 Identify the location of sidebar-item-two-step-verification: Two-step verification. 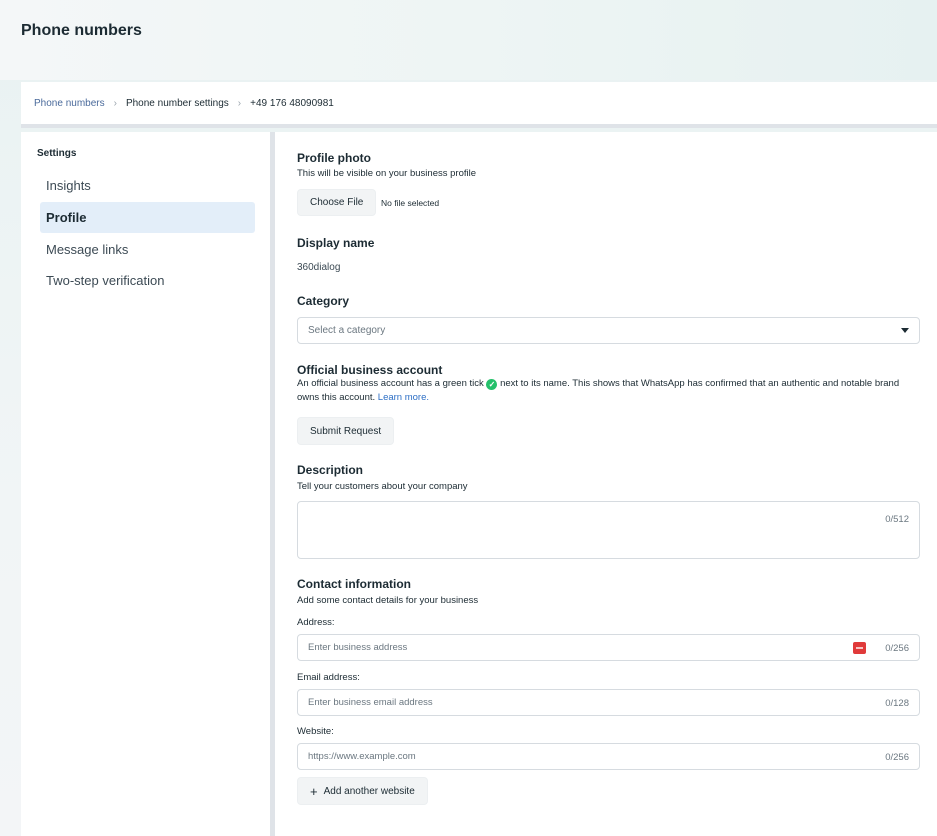
(147, 280).